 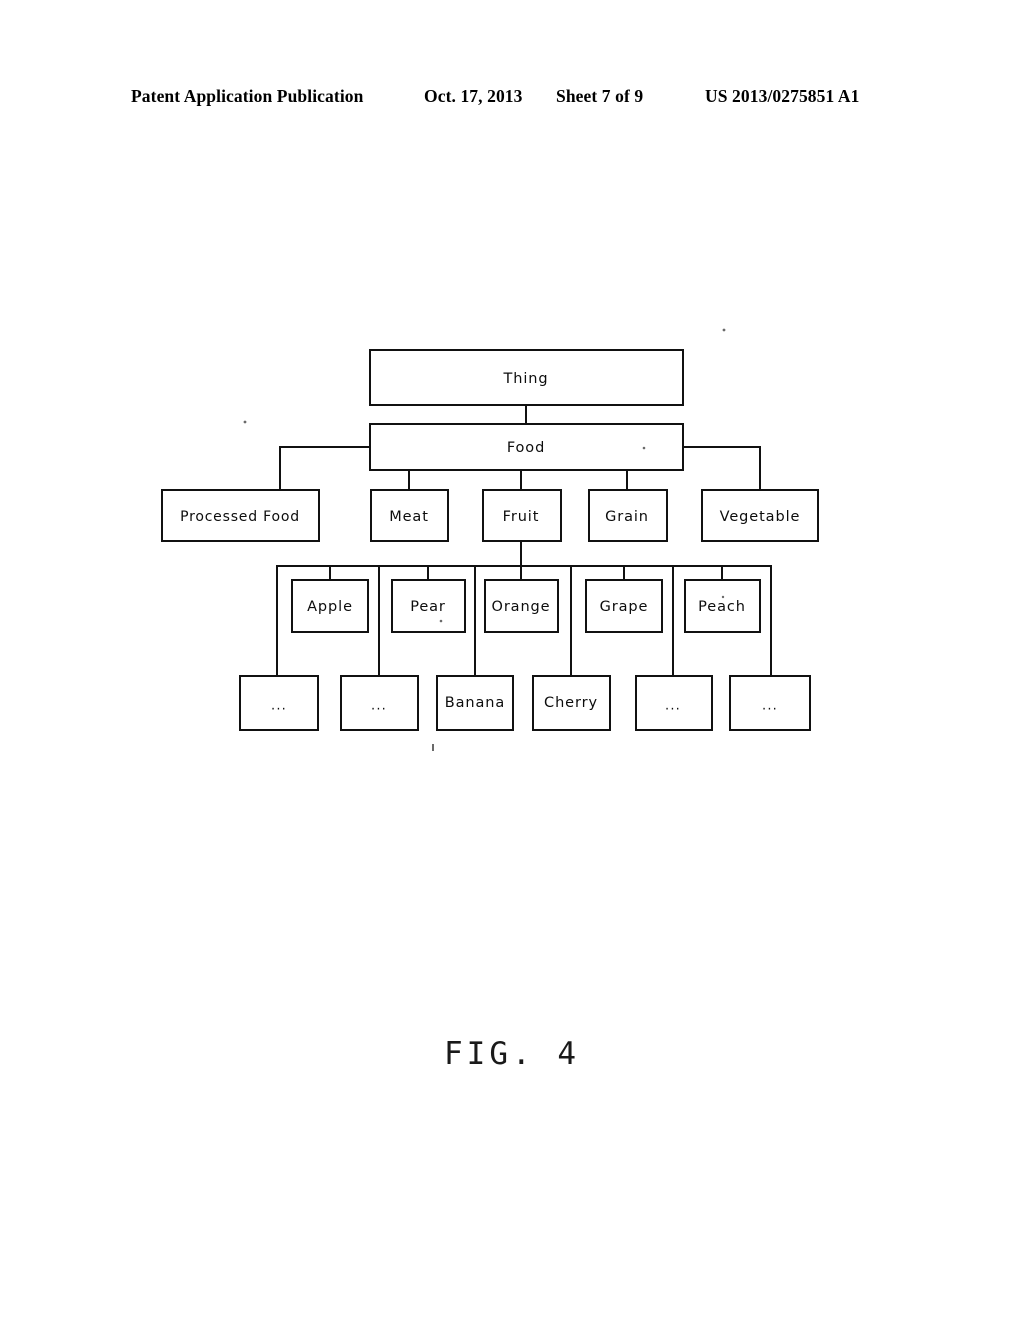 I want to click on node-vegetable-label: Vegetable, so click(x=760, y=517).